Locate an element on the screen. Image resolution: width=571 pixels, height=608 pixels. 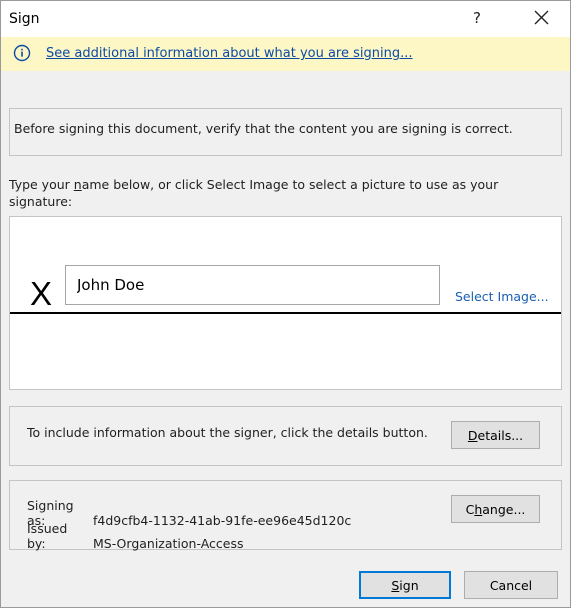
change-accelerator: h is located at coordinates (478, 509).